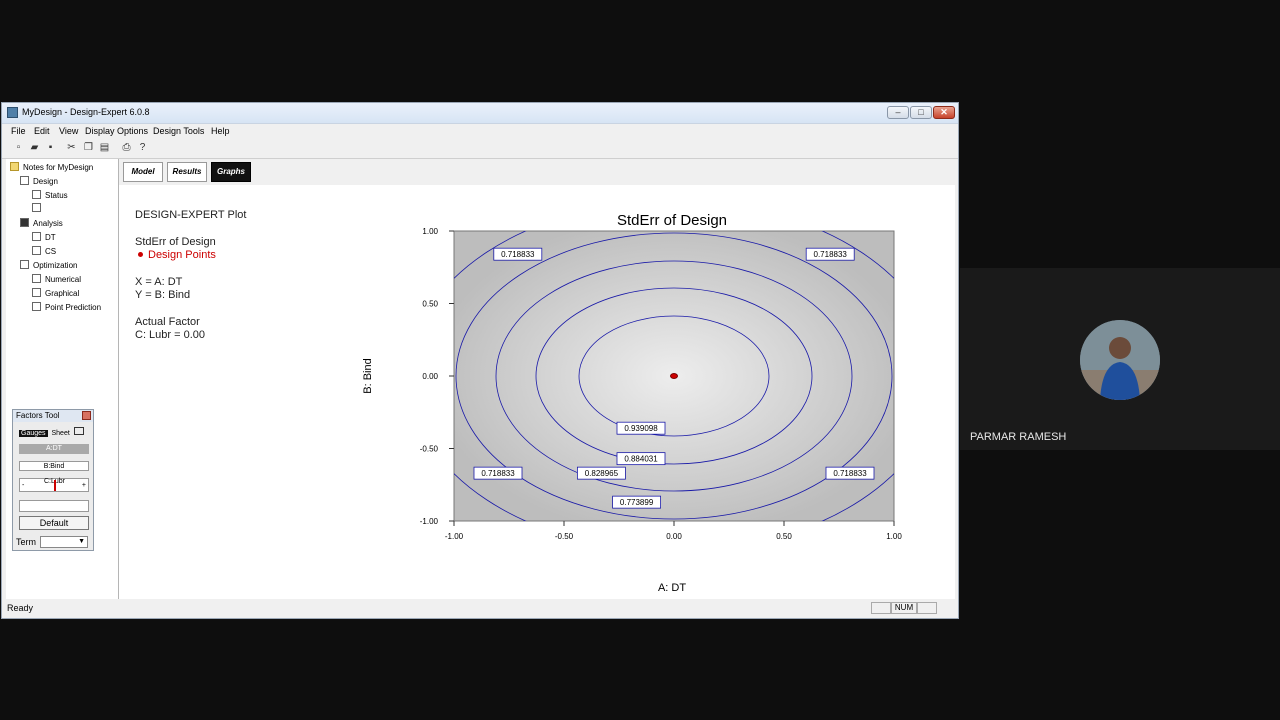 This screenshot has height=720, width=1280. I want to click on tree-item-graphical: Graphical, so click(55, 293).